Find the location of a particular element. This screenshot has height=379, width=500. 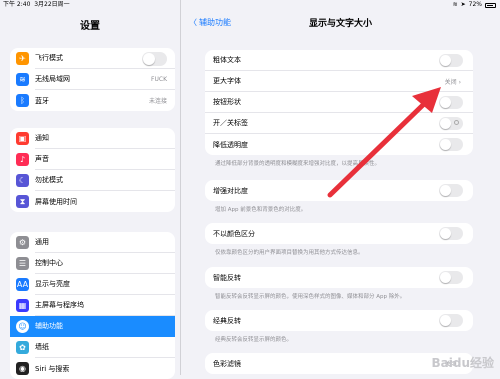

sidebar-item-accessibility: ☺ 辅助功能 is located at coordinates (92, 326).